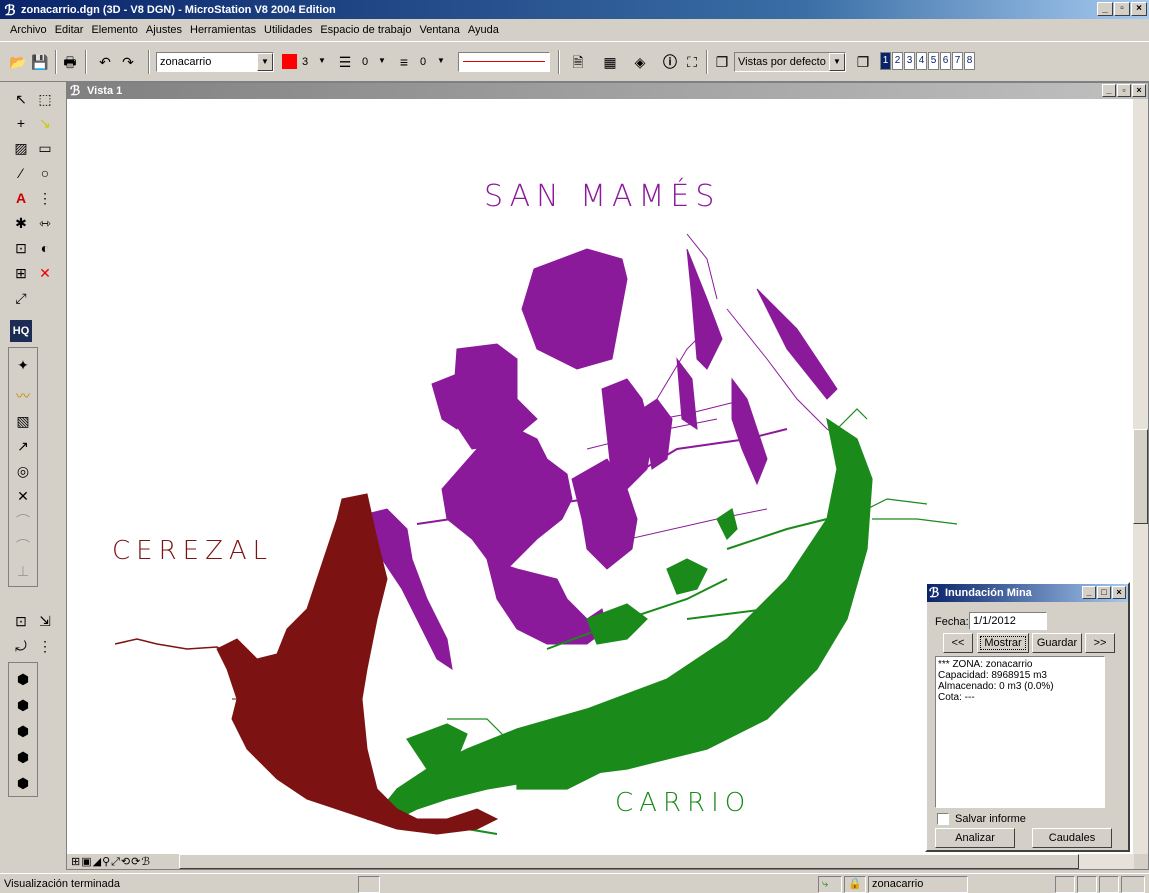 The image size is (1149, 893). What do you see at coordinates (40, 62) in the screenshot?
I see `save-disk-icon: 💾` at bounding box center [40, 62].